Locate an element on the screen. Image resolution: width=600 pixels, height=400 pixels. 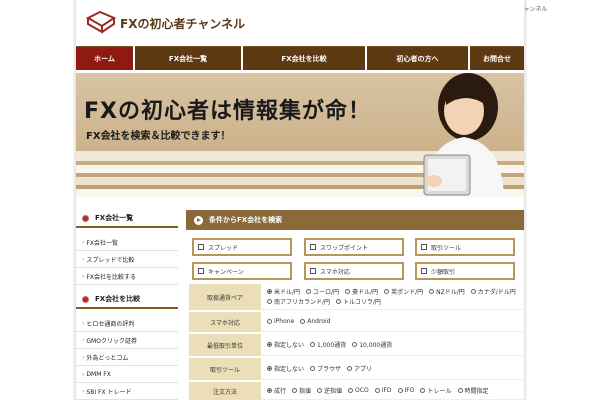
nav-item-fx-compare: FX会社を比較 is located at coordinates (304, 58).